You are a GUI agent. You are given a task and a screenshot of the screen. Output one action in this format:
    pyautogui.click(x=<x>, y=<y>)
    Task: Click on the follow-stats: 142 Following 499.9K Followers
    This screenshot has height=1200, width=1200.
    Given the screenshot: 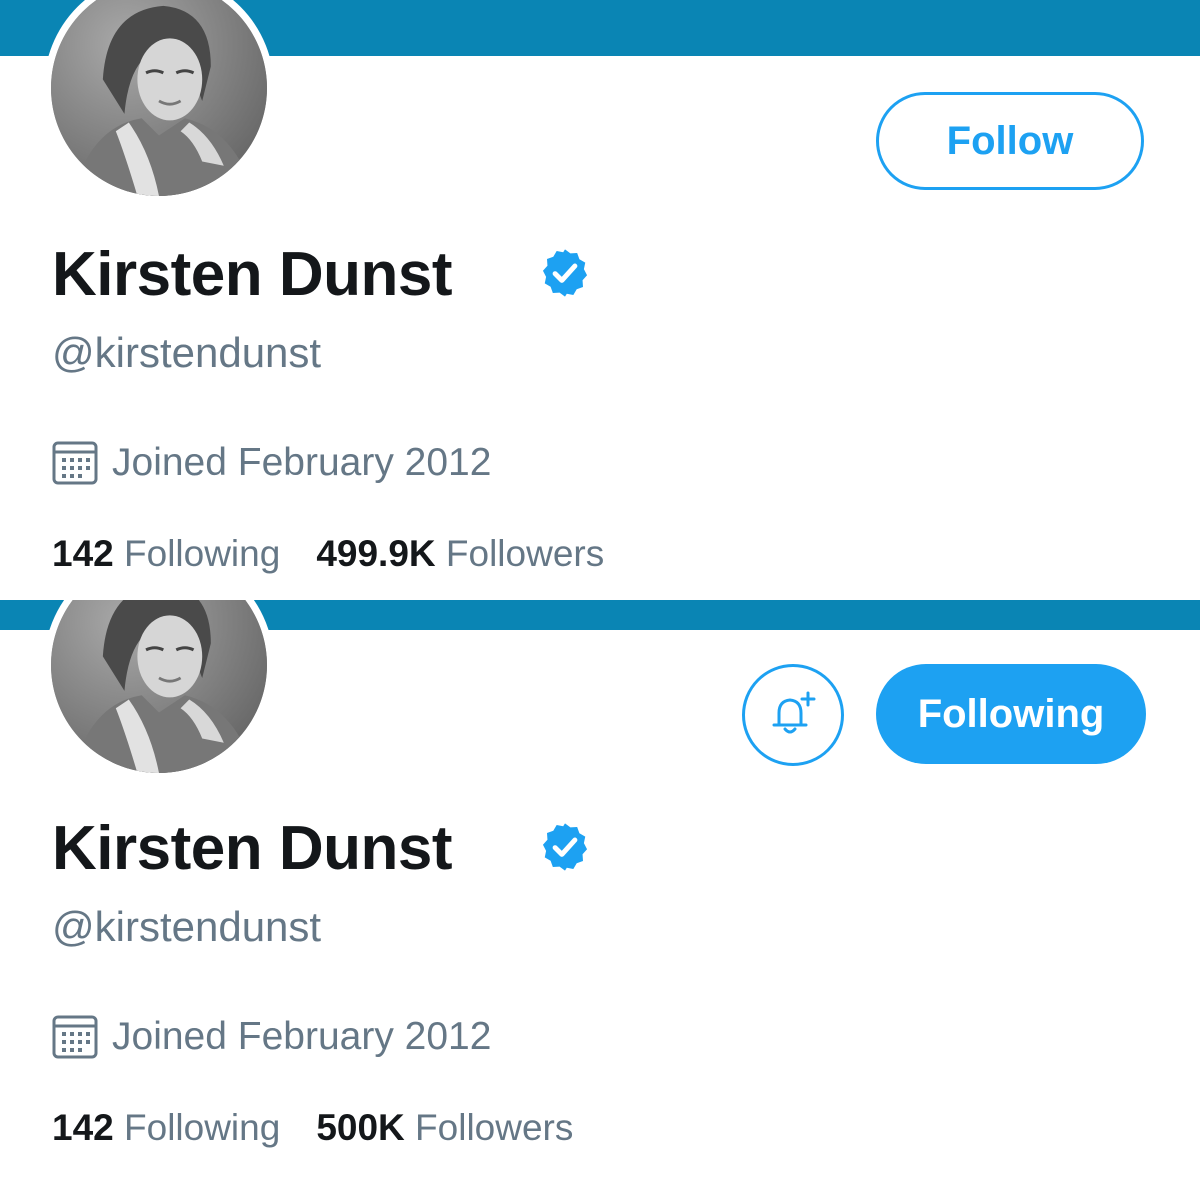 What is the action you would take?
    pyautogui.click(x=328, y=553)
    